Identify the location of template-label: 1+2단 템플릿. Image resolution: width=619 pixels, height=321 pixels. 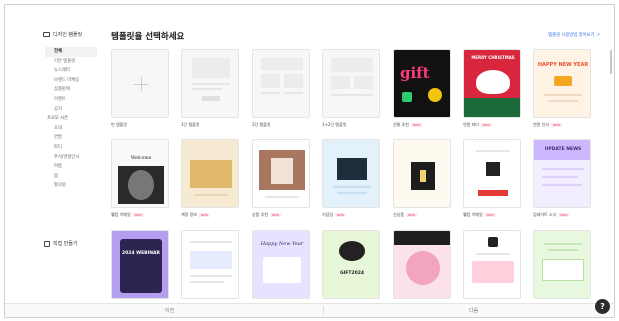
(334, 124).